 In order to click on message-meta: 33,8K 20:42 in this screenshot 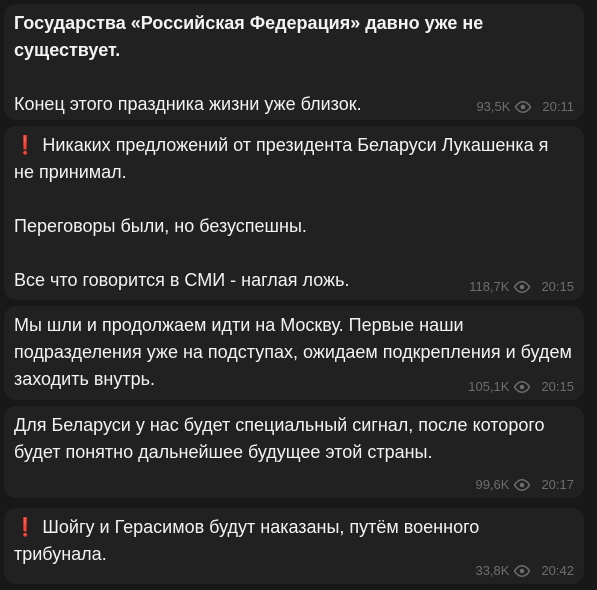, I will do `click(524, 570)`.